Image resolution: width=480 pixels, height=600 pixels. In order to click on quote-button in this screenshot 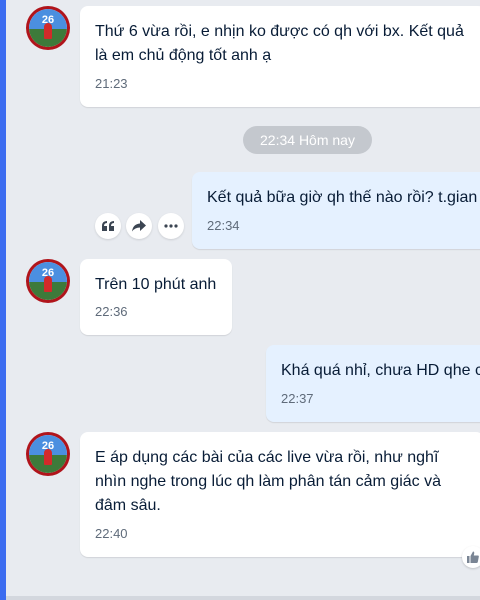, I will do `click(108, 226)`.